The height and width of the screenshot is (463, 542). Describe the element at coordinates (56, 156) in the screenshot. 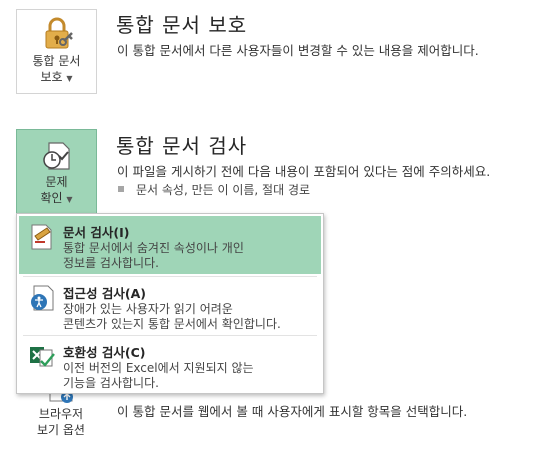

I see `check-document-icon` at that location.